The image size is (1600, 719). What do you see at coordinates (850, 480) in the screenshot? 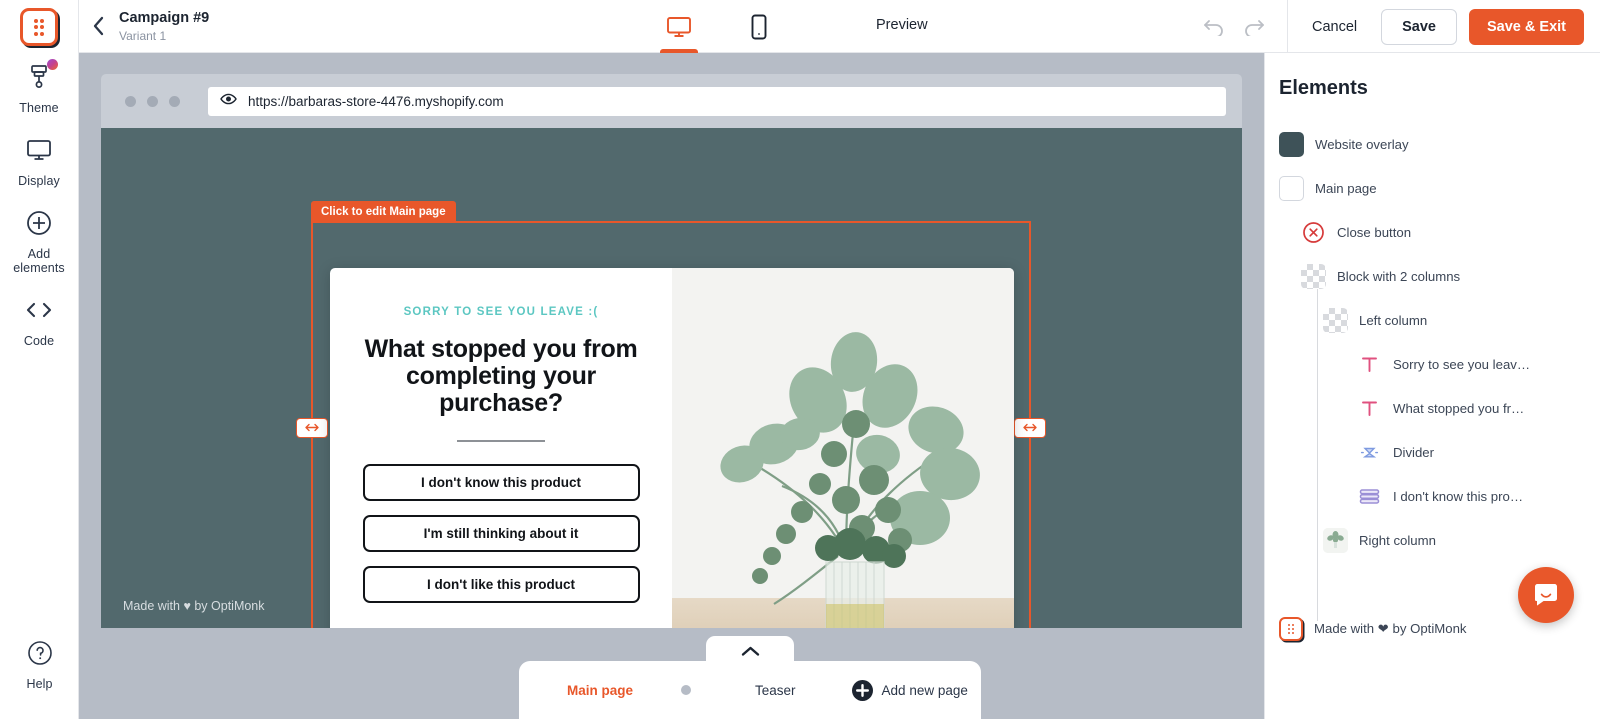
I see `eucalyptus-plant-illustration` at bounding box center [850, 480].